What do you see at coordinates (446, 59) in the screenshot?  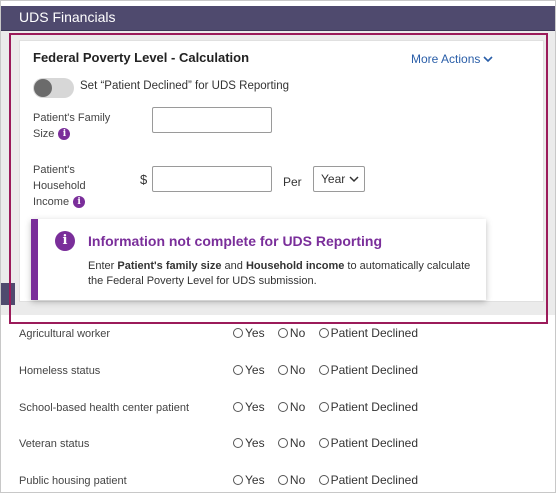 I see `more-actions-label: More Actions` at bounding box center [446, 59].